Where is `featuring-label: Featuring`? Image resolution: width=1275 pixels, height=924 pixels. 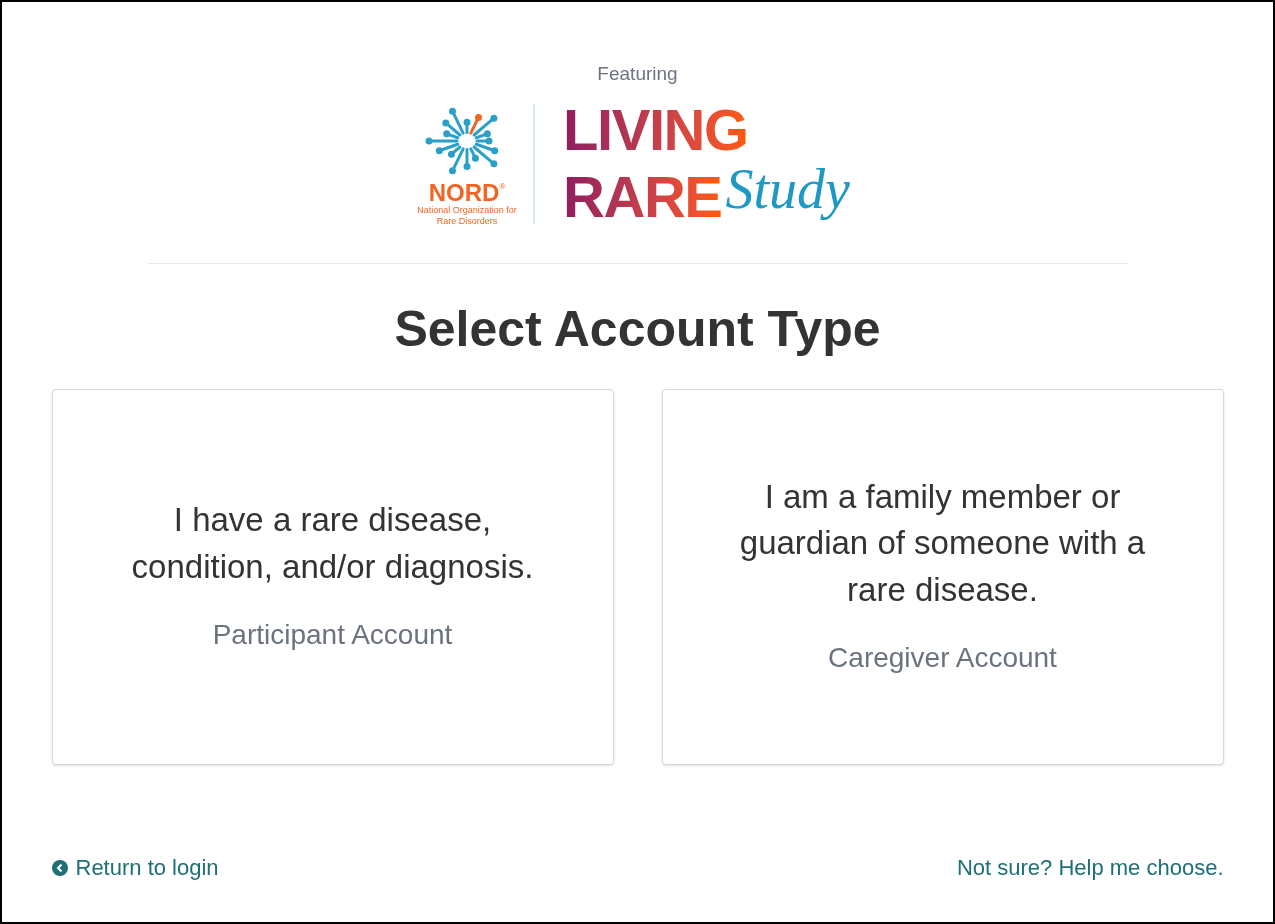 featuring-label: Featuring is located at coordinates (637, 74).